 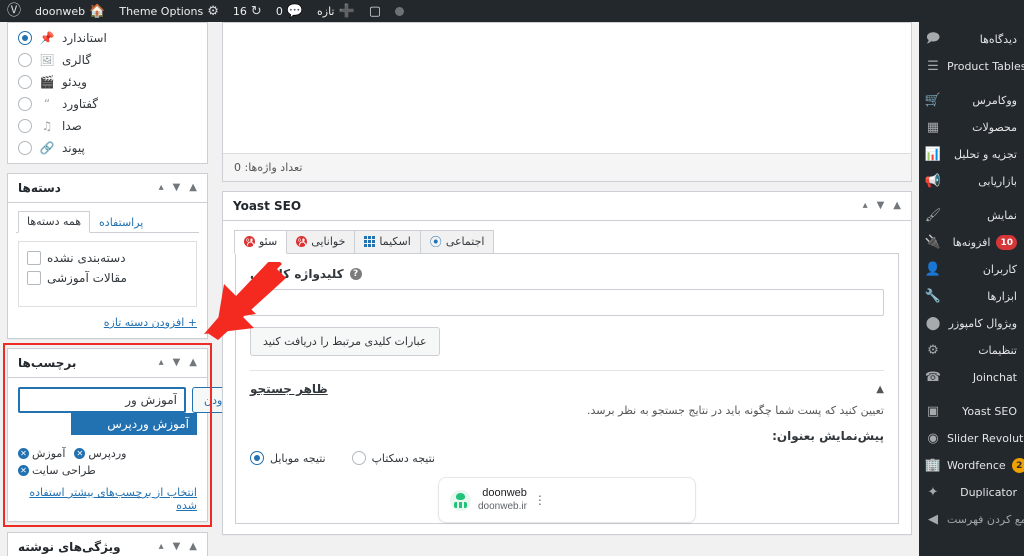 I want to click on updates-icon: ↻, so click(x=256, y=11).